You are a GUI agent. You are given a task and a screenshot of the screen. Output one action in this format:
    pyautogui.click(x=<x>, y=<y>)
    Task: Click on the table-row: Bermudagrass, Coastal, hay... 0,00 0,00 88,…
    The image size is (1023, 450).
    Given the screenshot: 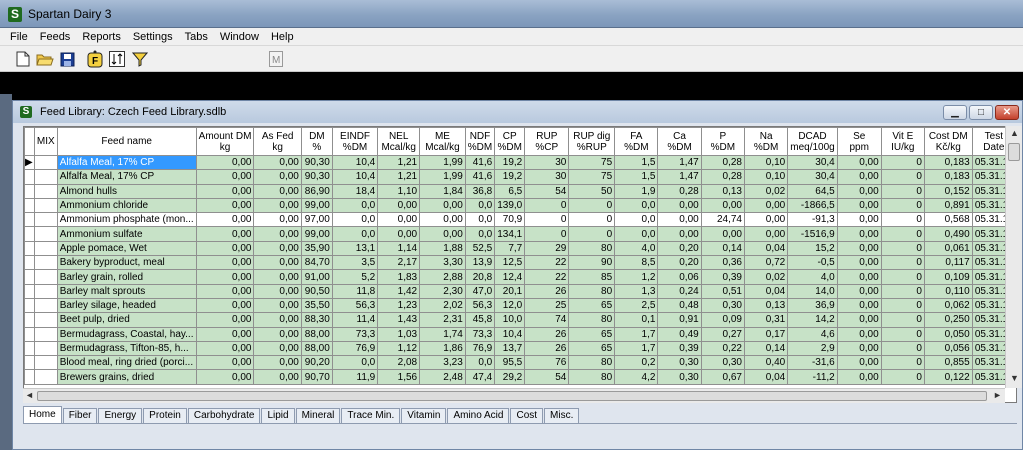 What is the action you would take?
    pyautogui.click(x=520, y=334)
    